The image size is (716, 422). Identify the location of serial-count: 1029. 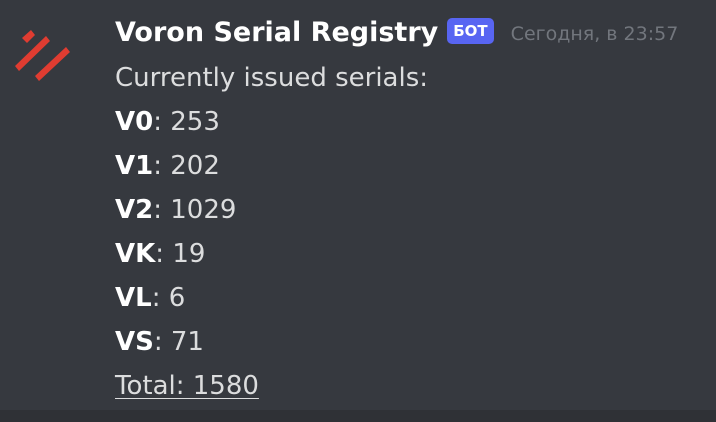
(203, 210).